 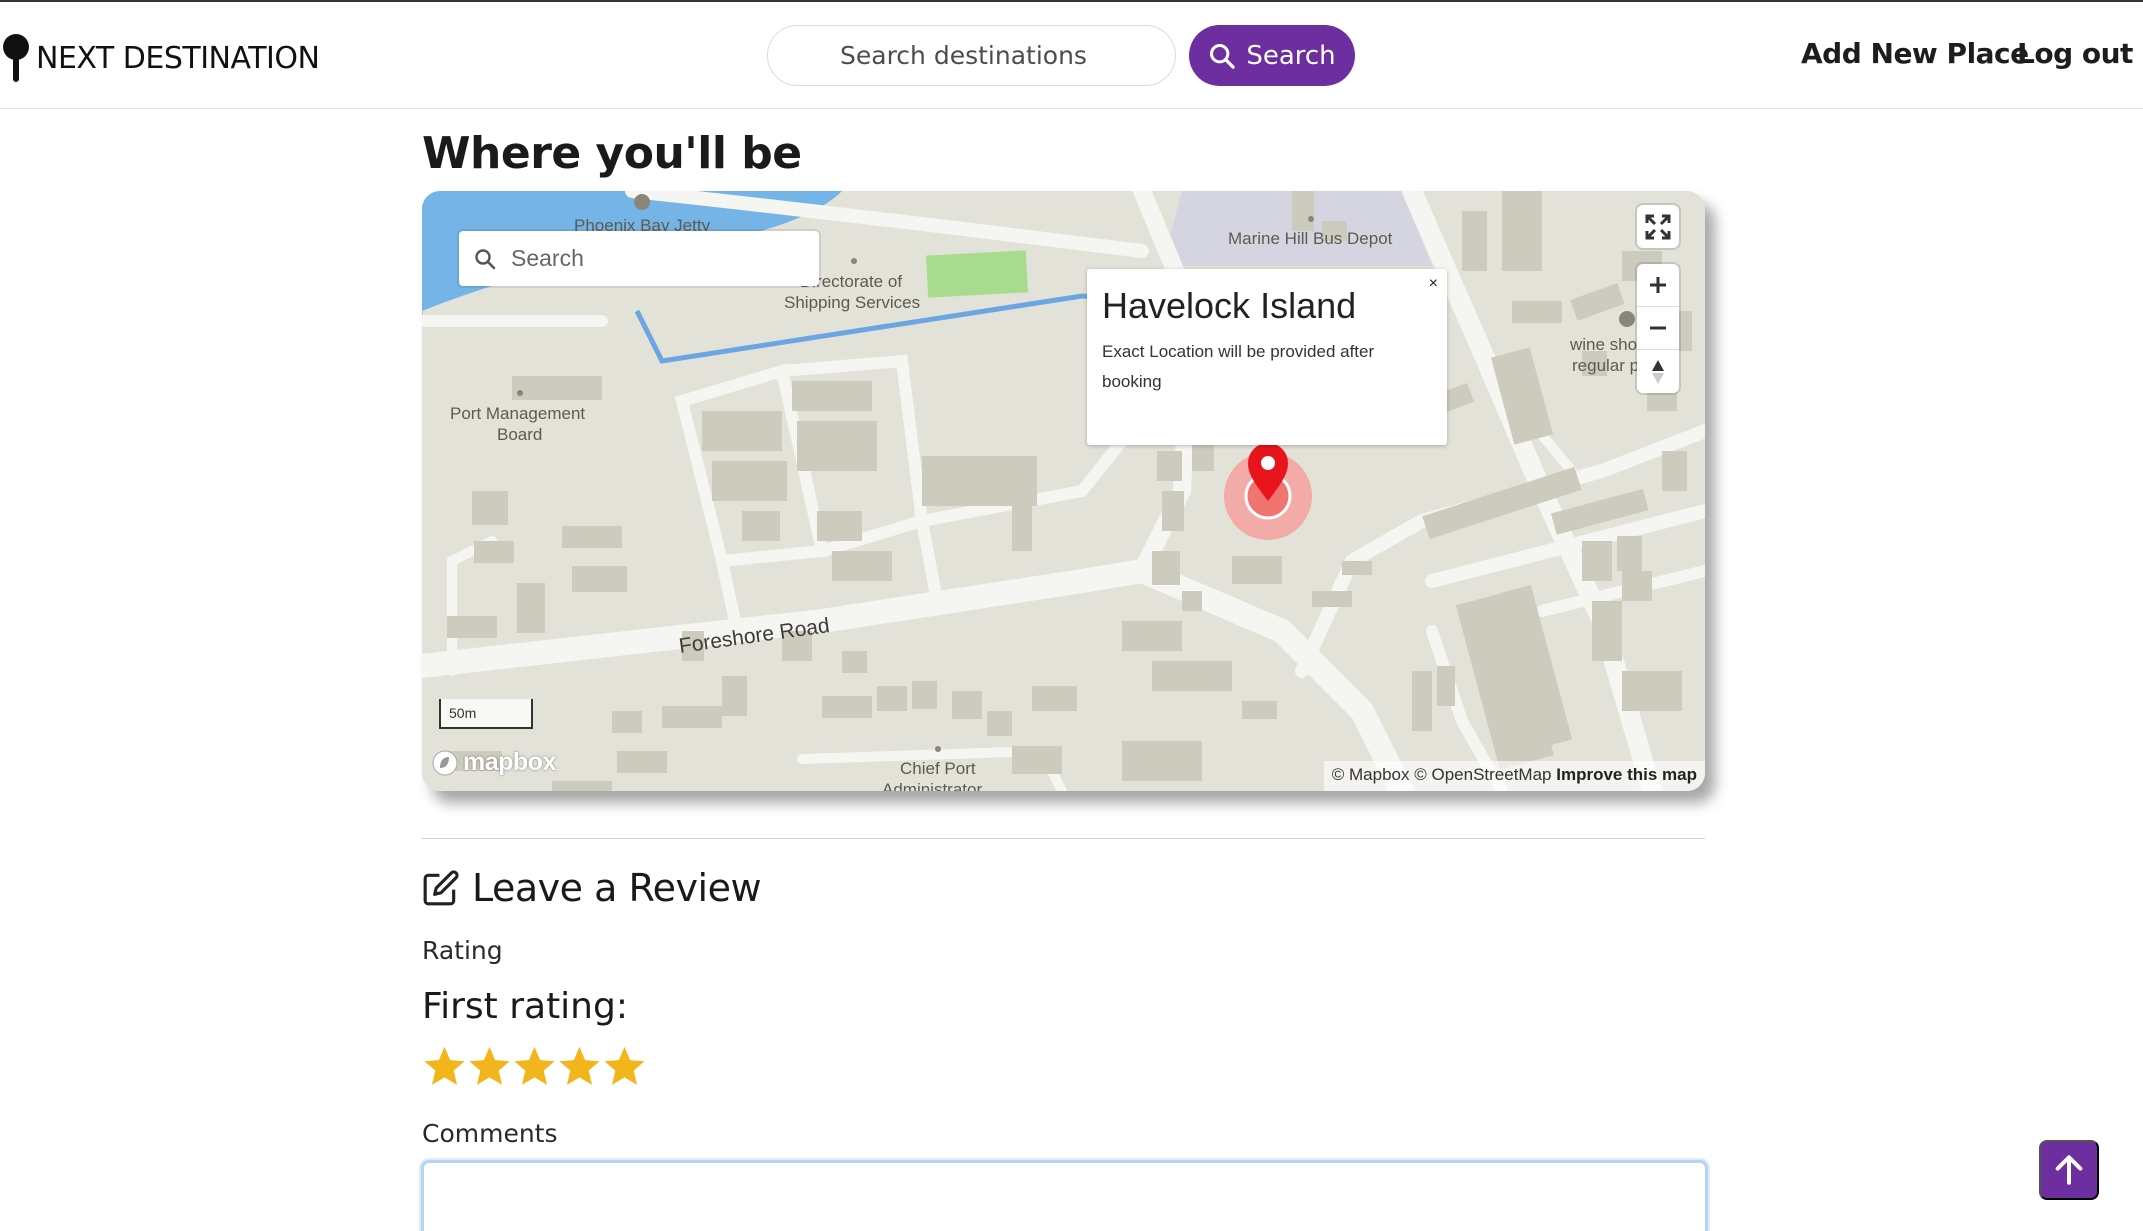 I want to click on brand-logo-link: NEXT DESTINATION, so click(x=160, y=58).